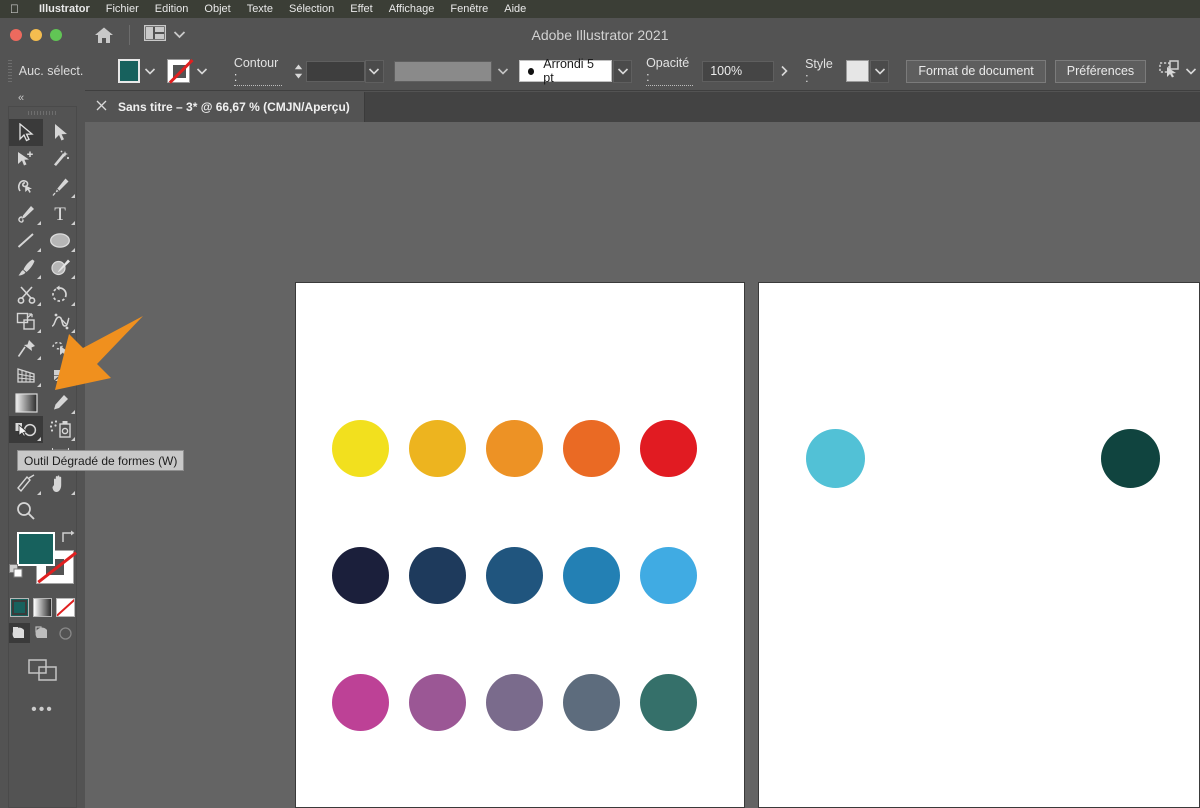  Describe the element at coordinates (60, 483) in the screenshot. I see `hand-tool` at that location.